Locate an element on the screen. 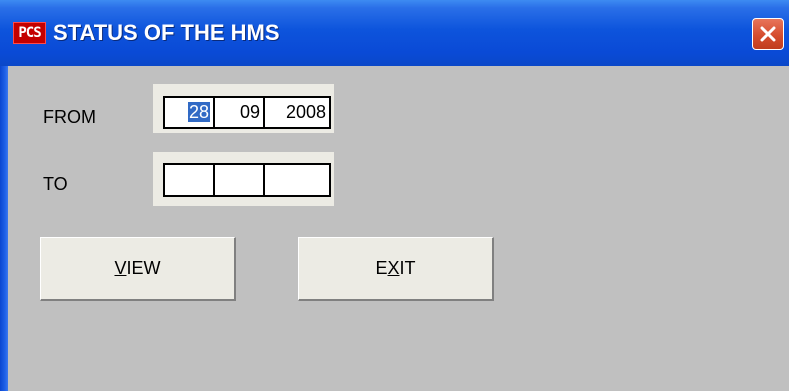  from-date-group: 28 09 2008 is located at coordinates (243, 108).